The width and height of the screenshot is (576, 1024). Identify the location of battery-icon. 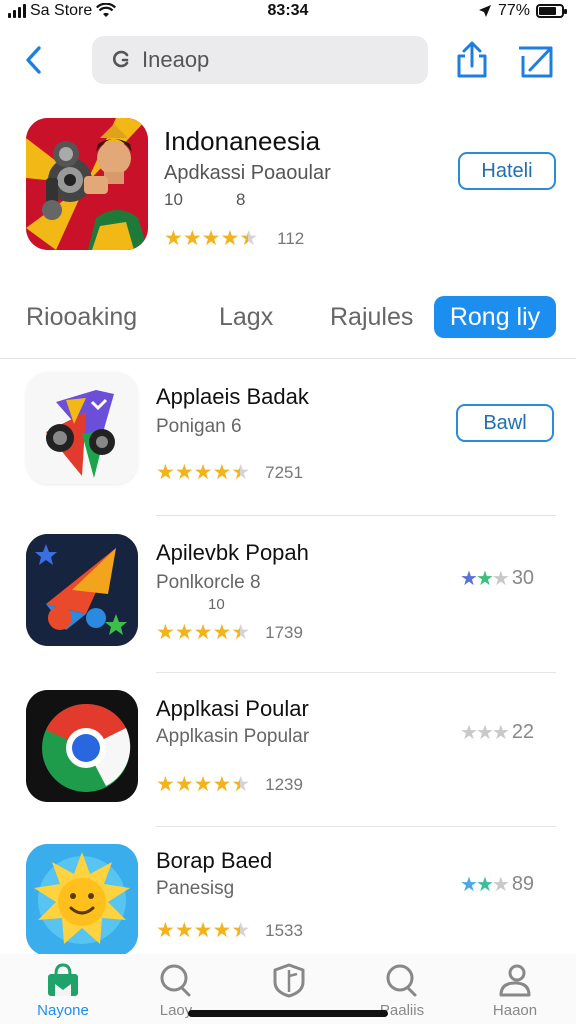
(551, 11).